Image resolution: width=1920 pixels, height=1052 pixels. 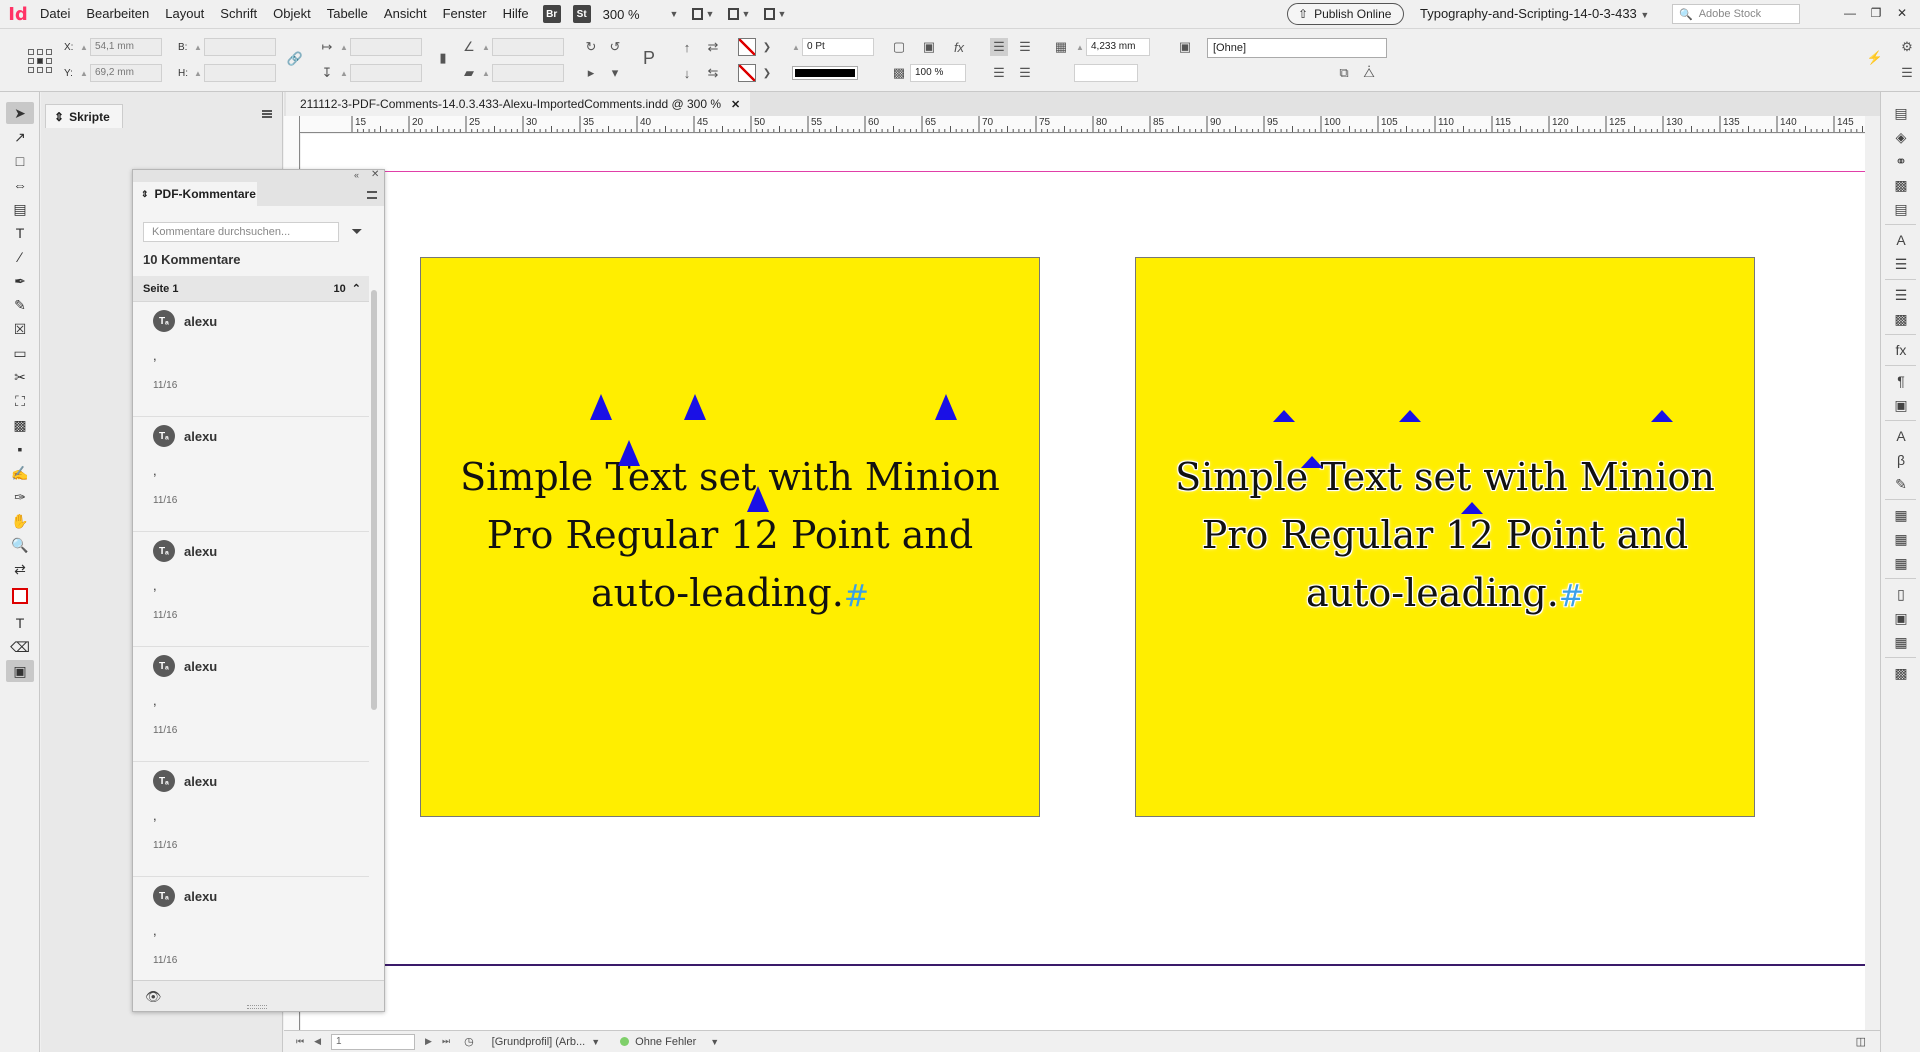 What do you see at coordinates (747, 47) in the screenshot?
I see `fill-swatch` at bounding box center [747, 47].